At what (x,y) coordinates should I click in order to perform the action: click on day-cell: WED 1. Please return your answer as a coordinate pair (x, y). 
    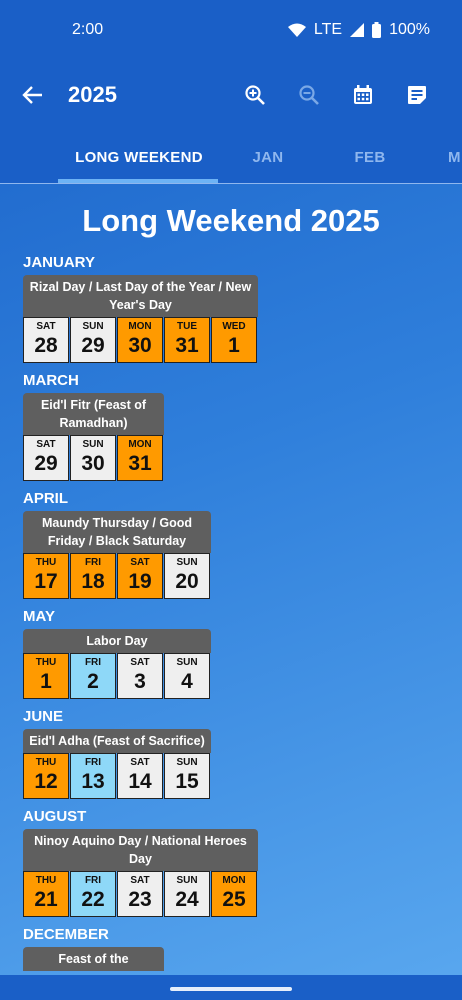
    Looking at the image, I should click on (234, 340).